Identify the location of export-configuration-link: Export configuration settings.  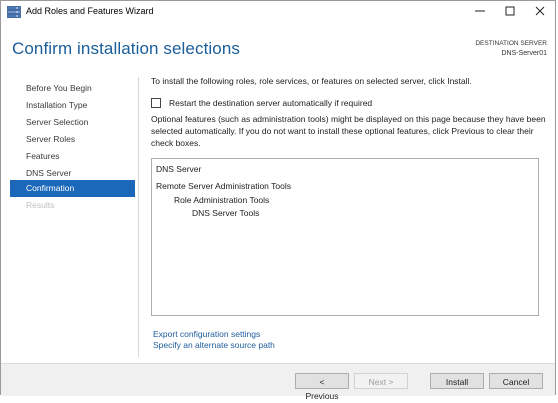
(214, 334).